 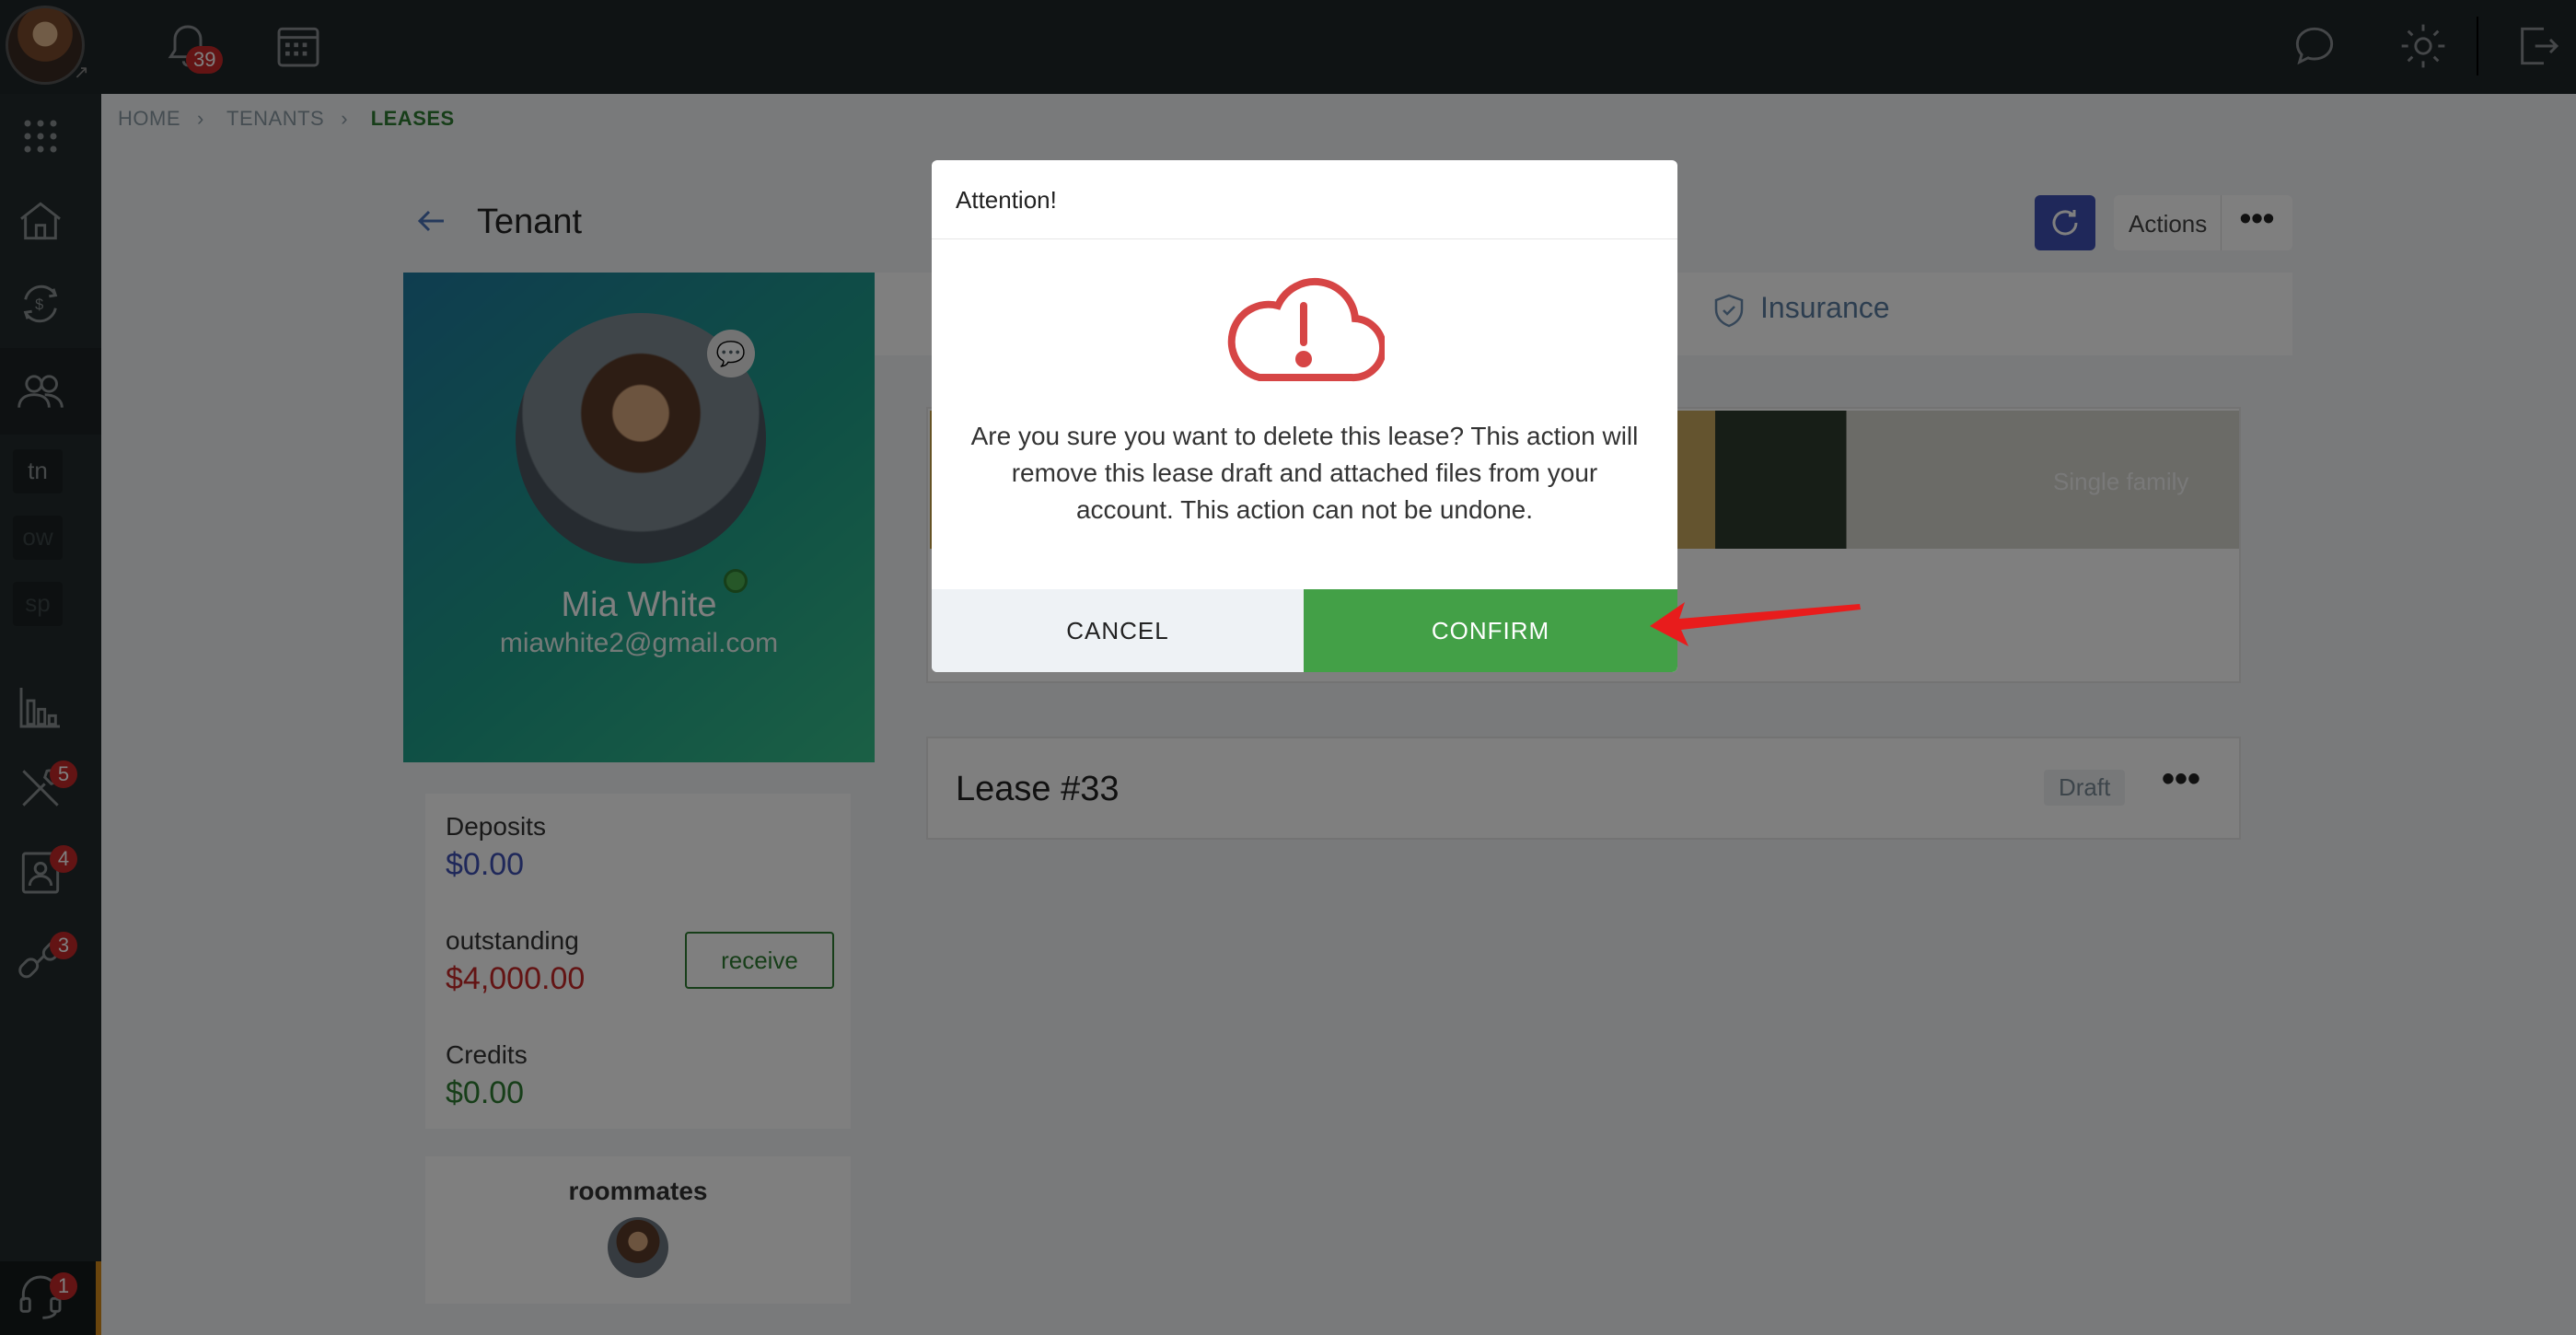 What do you see at coordinates (1006, 200) in the screenshot?
I see `modal-title: Attention!` at bounding box center [1006, 200].